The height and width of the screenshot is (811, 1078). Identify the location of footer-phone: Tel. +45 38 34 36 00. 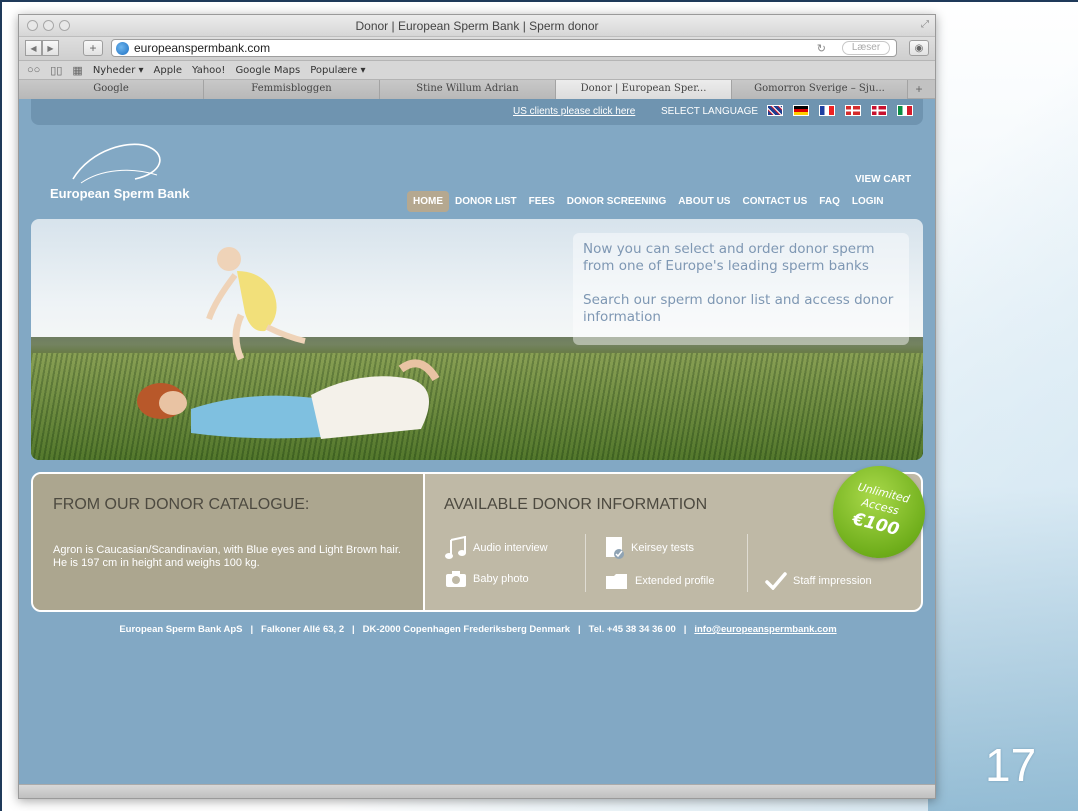
(632, 629).